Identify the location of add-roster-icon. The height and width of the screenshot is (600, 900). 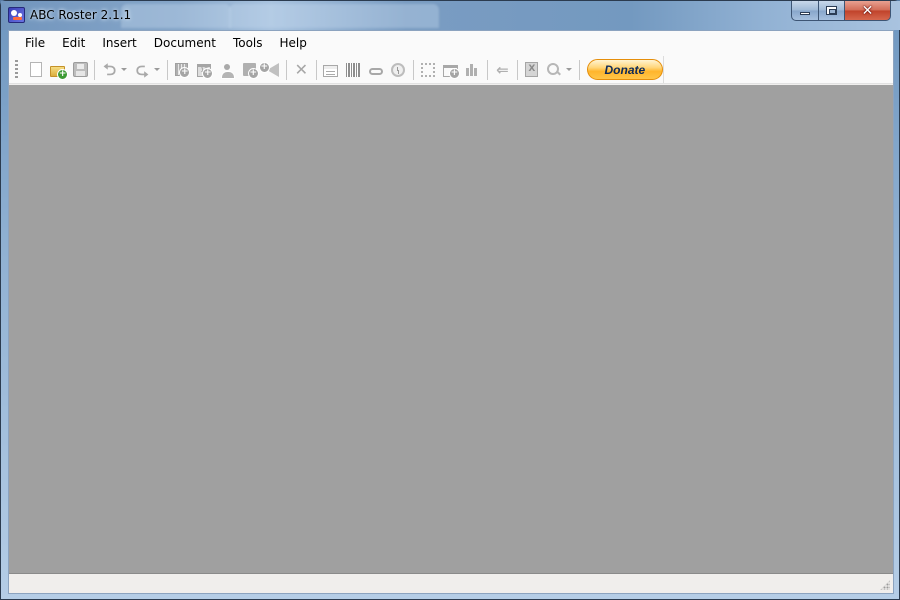
(183, 70).